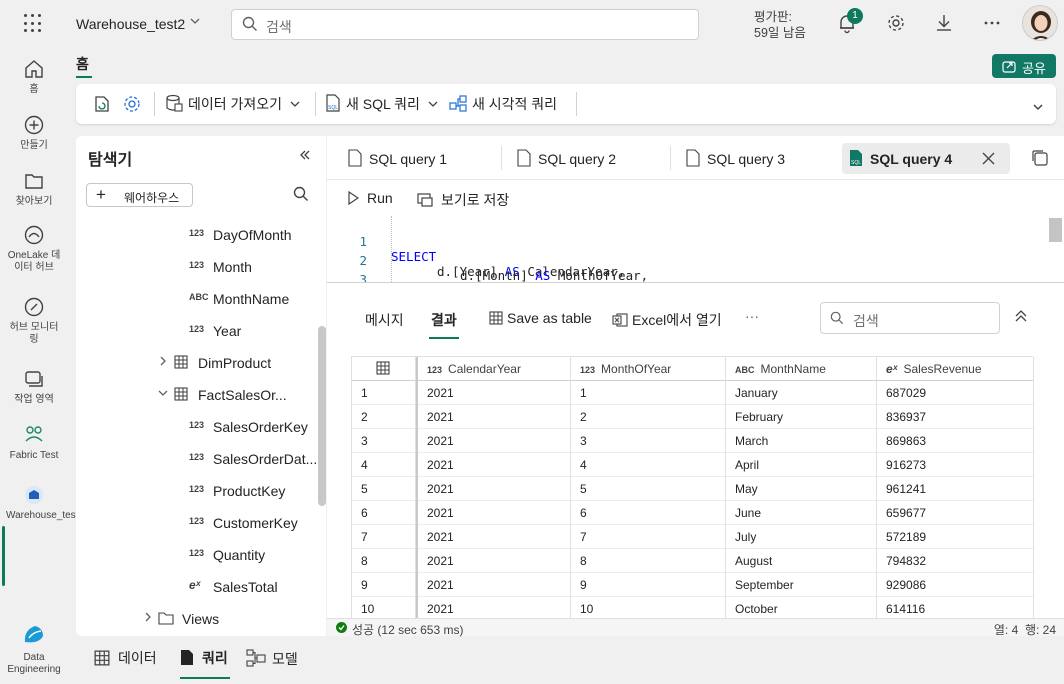  I want to click on table-cell: 5, so click(648, 489).